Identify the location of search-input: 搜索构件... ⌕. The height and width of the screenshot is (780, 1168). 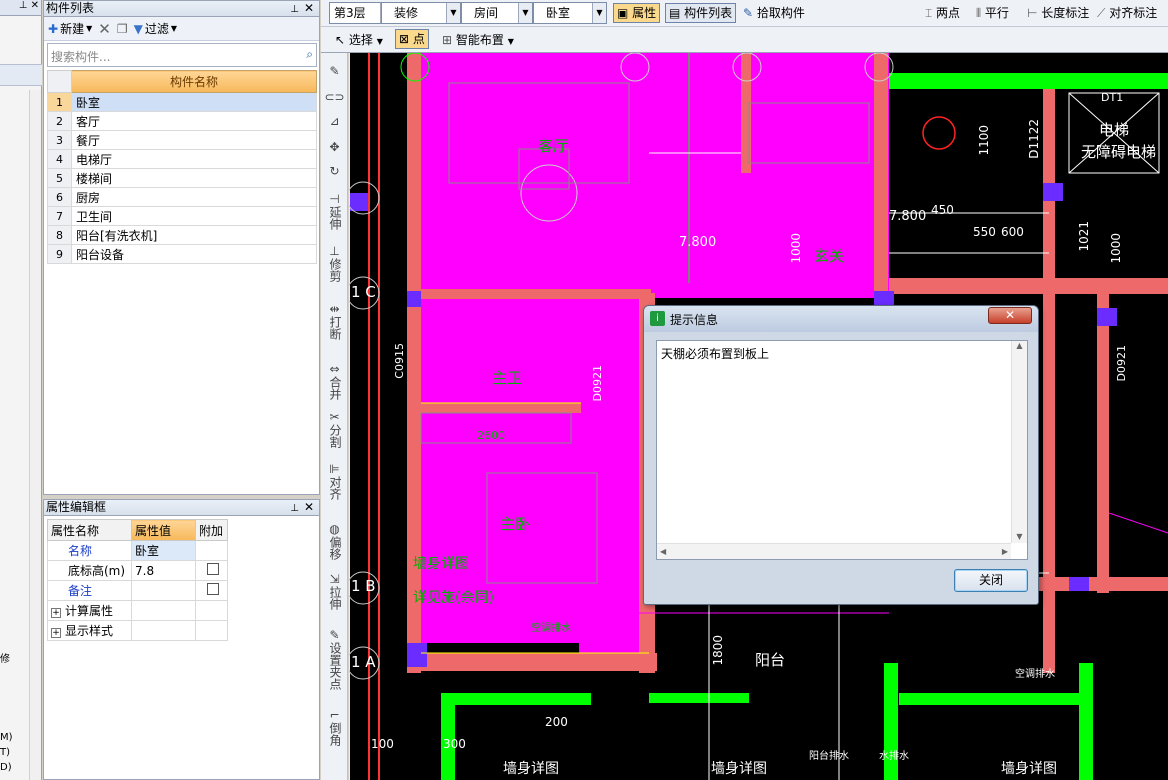
(182, 55).